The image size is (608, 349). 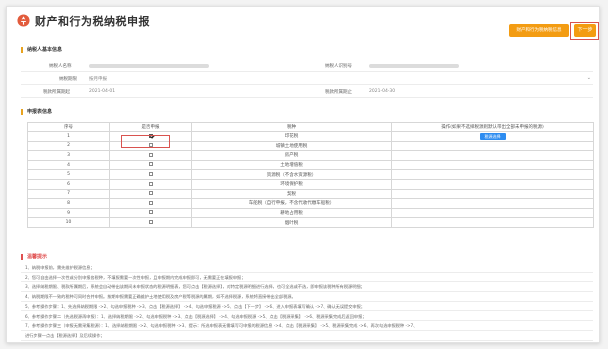 I want to click on period-type-label: 纳税期限, so click(x=68, y=79).